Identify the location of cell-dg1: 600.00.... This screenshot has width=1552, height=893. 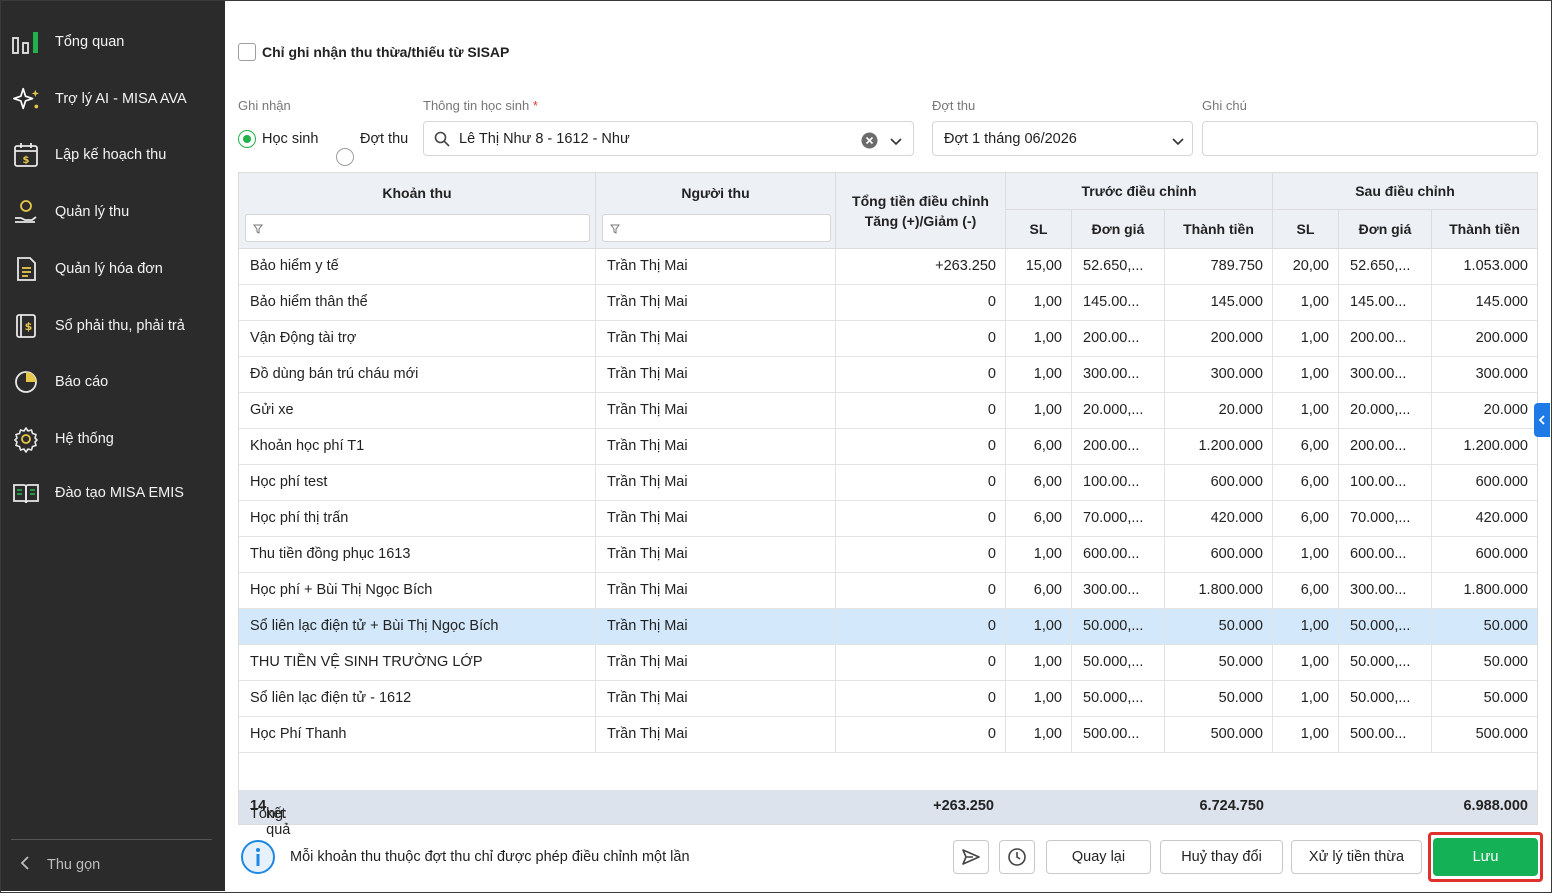
(1118, 555).